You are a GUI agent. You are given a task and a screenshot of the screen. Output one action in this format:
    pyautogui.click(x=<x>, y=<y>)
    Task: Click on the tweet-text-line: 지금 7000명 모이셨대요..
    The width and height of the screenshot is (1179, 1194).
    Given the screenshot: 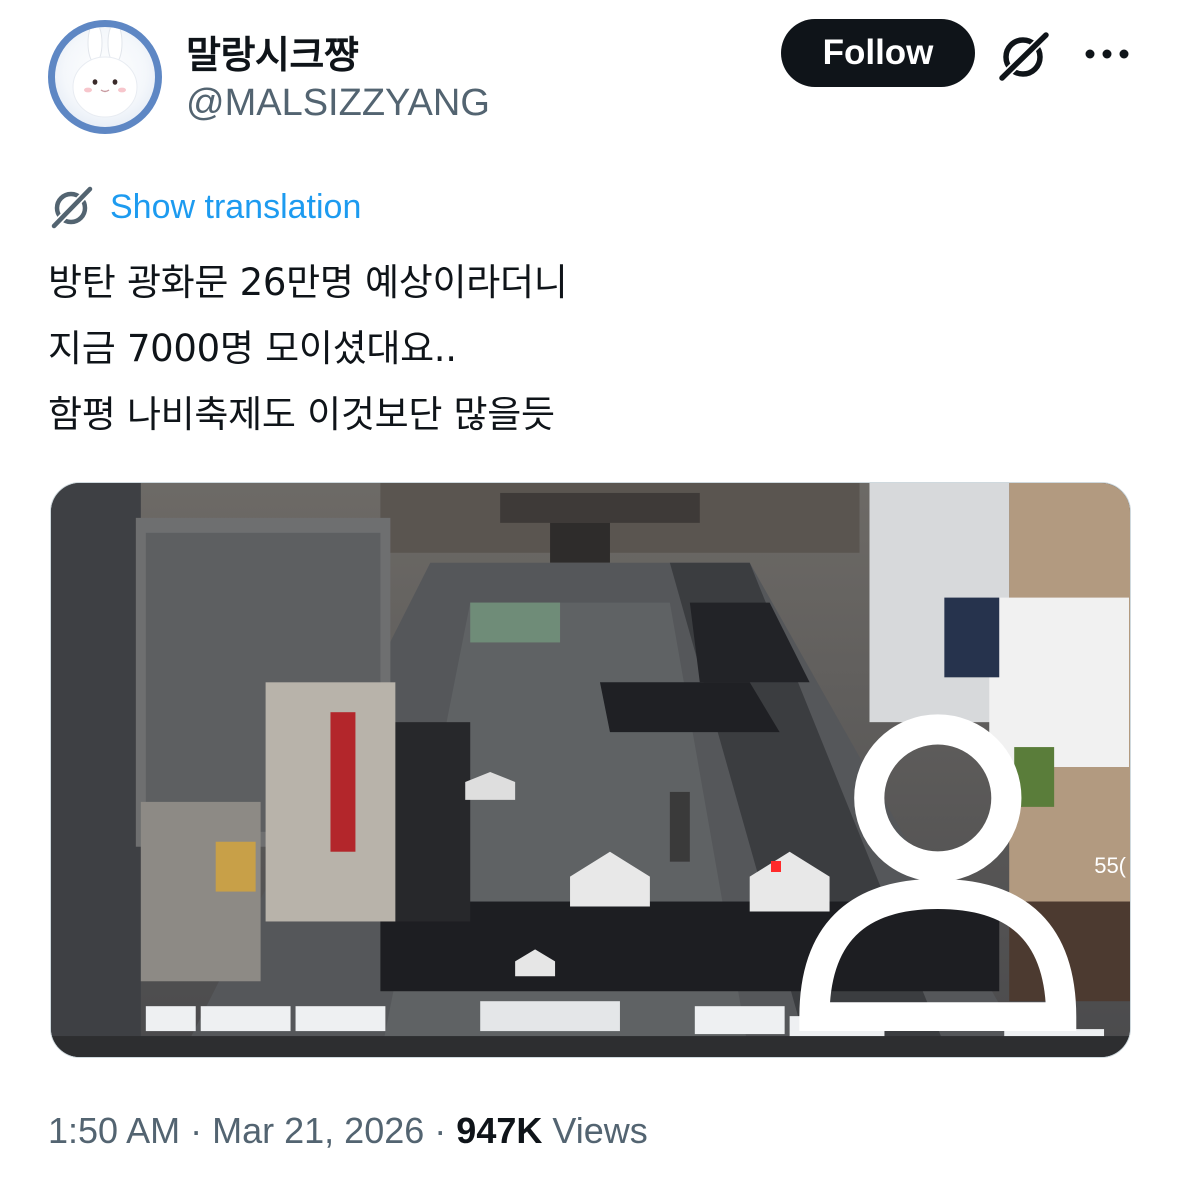 What is the action you would take?
    pyautogui.click(x=252, y=348)
    